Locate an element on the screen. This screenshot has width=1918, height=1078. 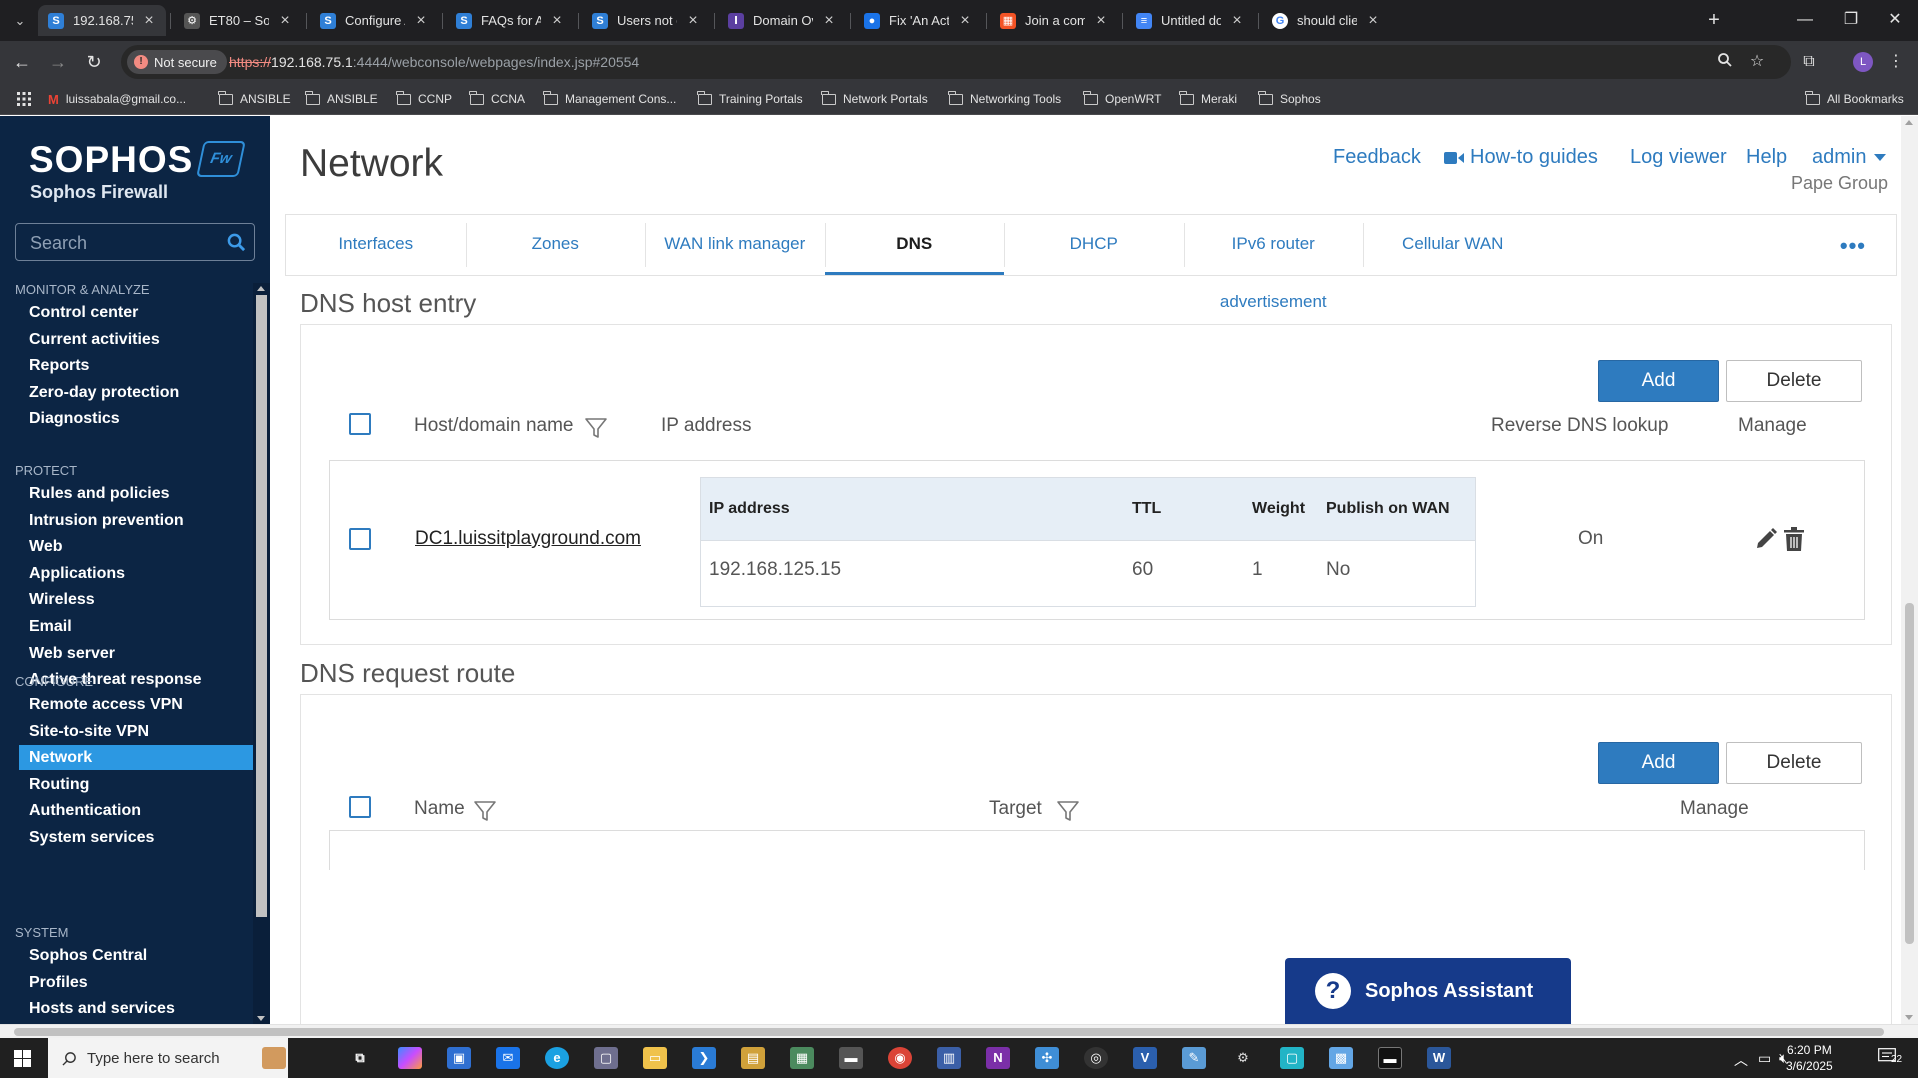
host-name-link: DC1.luissitplayground.com is located at coordinates (528, 539).